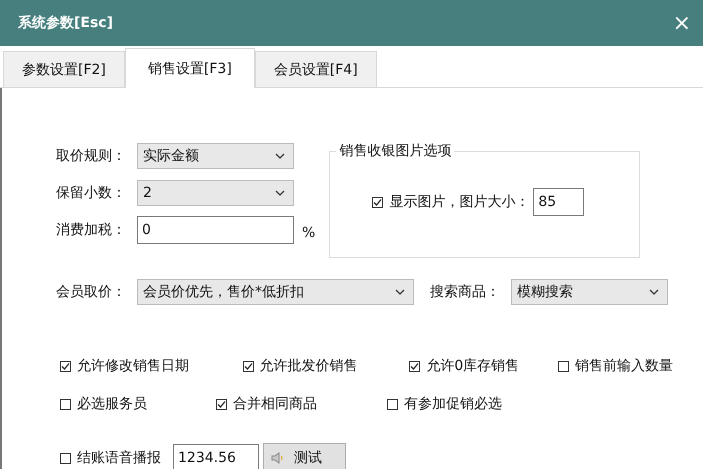  I want to click on tab: 参数设置[F2], so click(64, 69).